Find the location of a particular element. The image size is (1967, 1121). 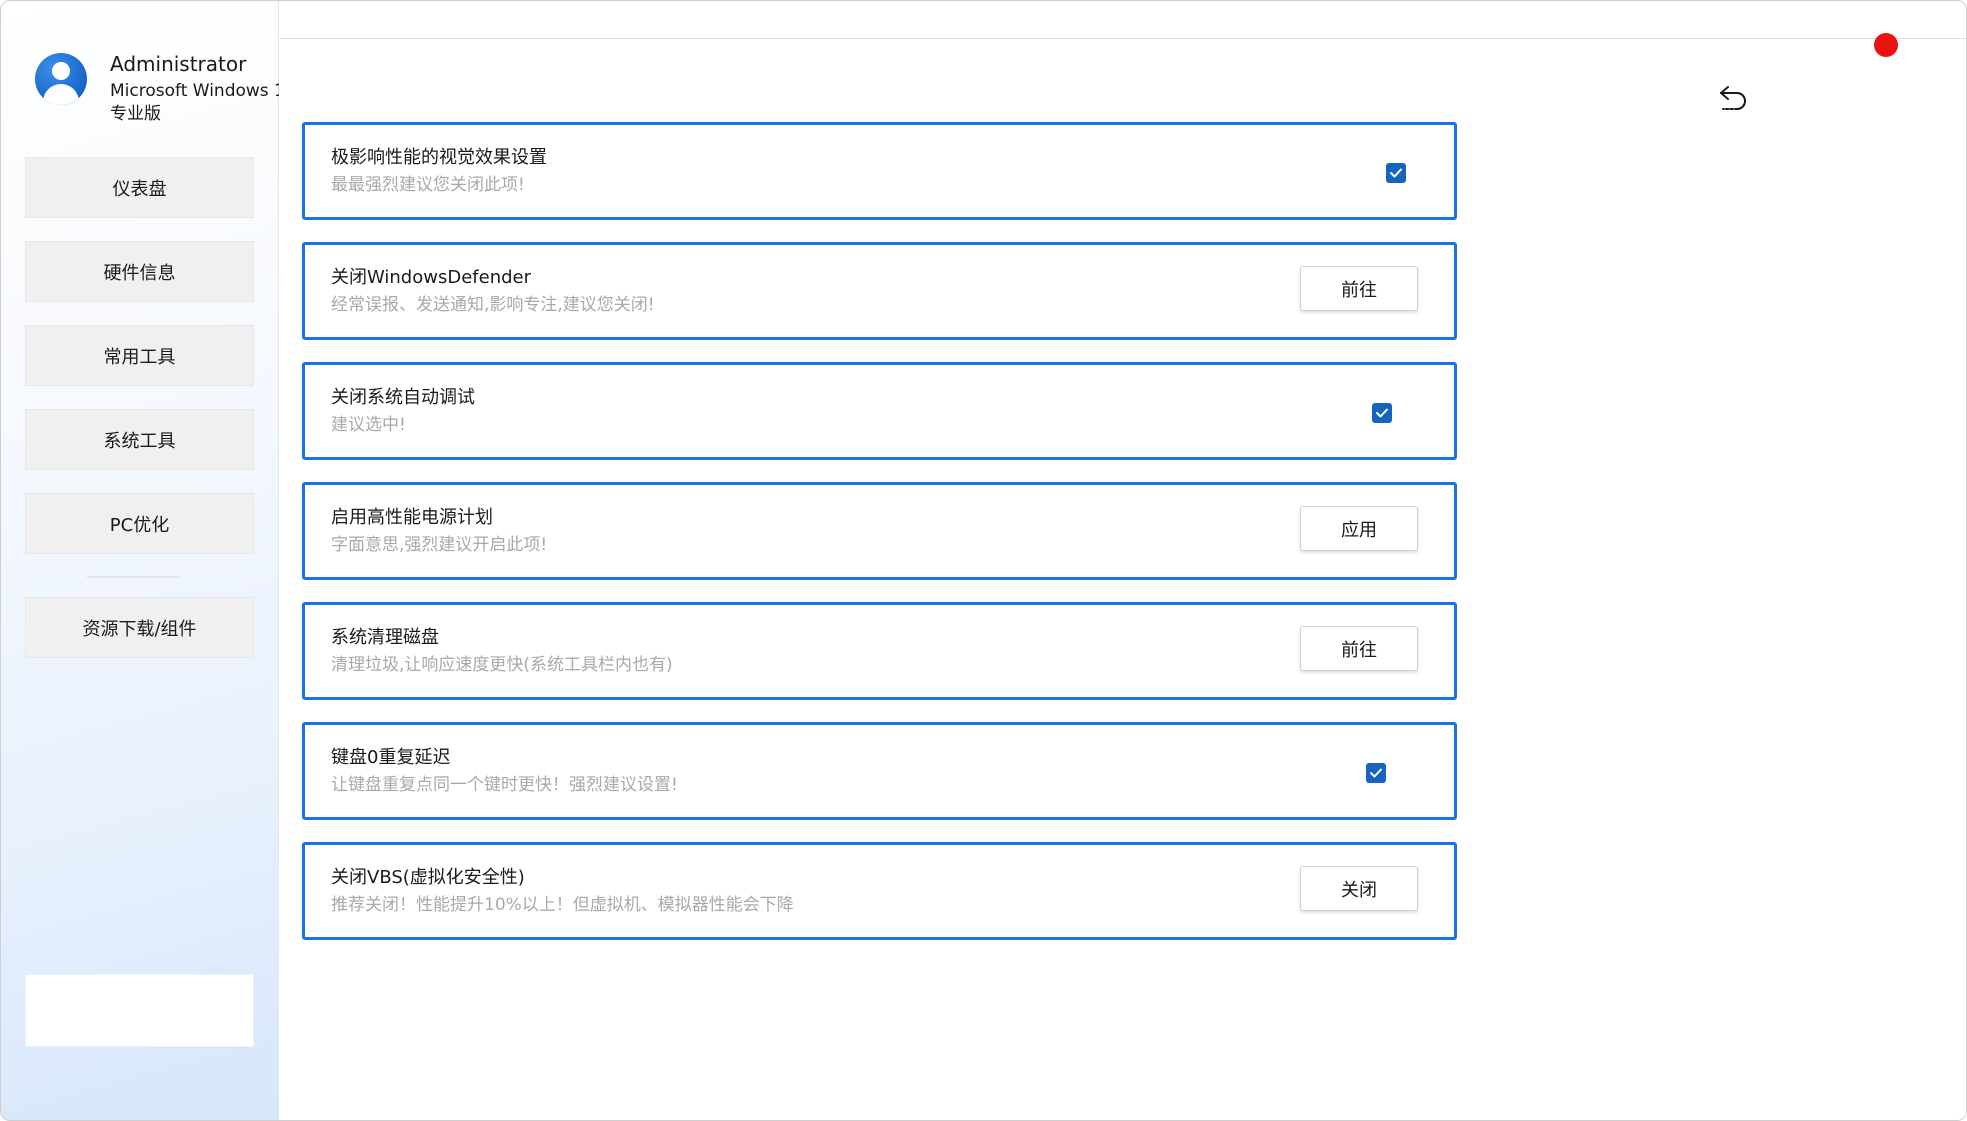

sidebar-item-downloads: 资源下载/组件 is located at coordinates (139, 627).